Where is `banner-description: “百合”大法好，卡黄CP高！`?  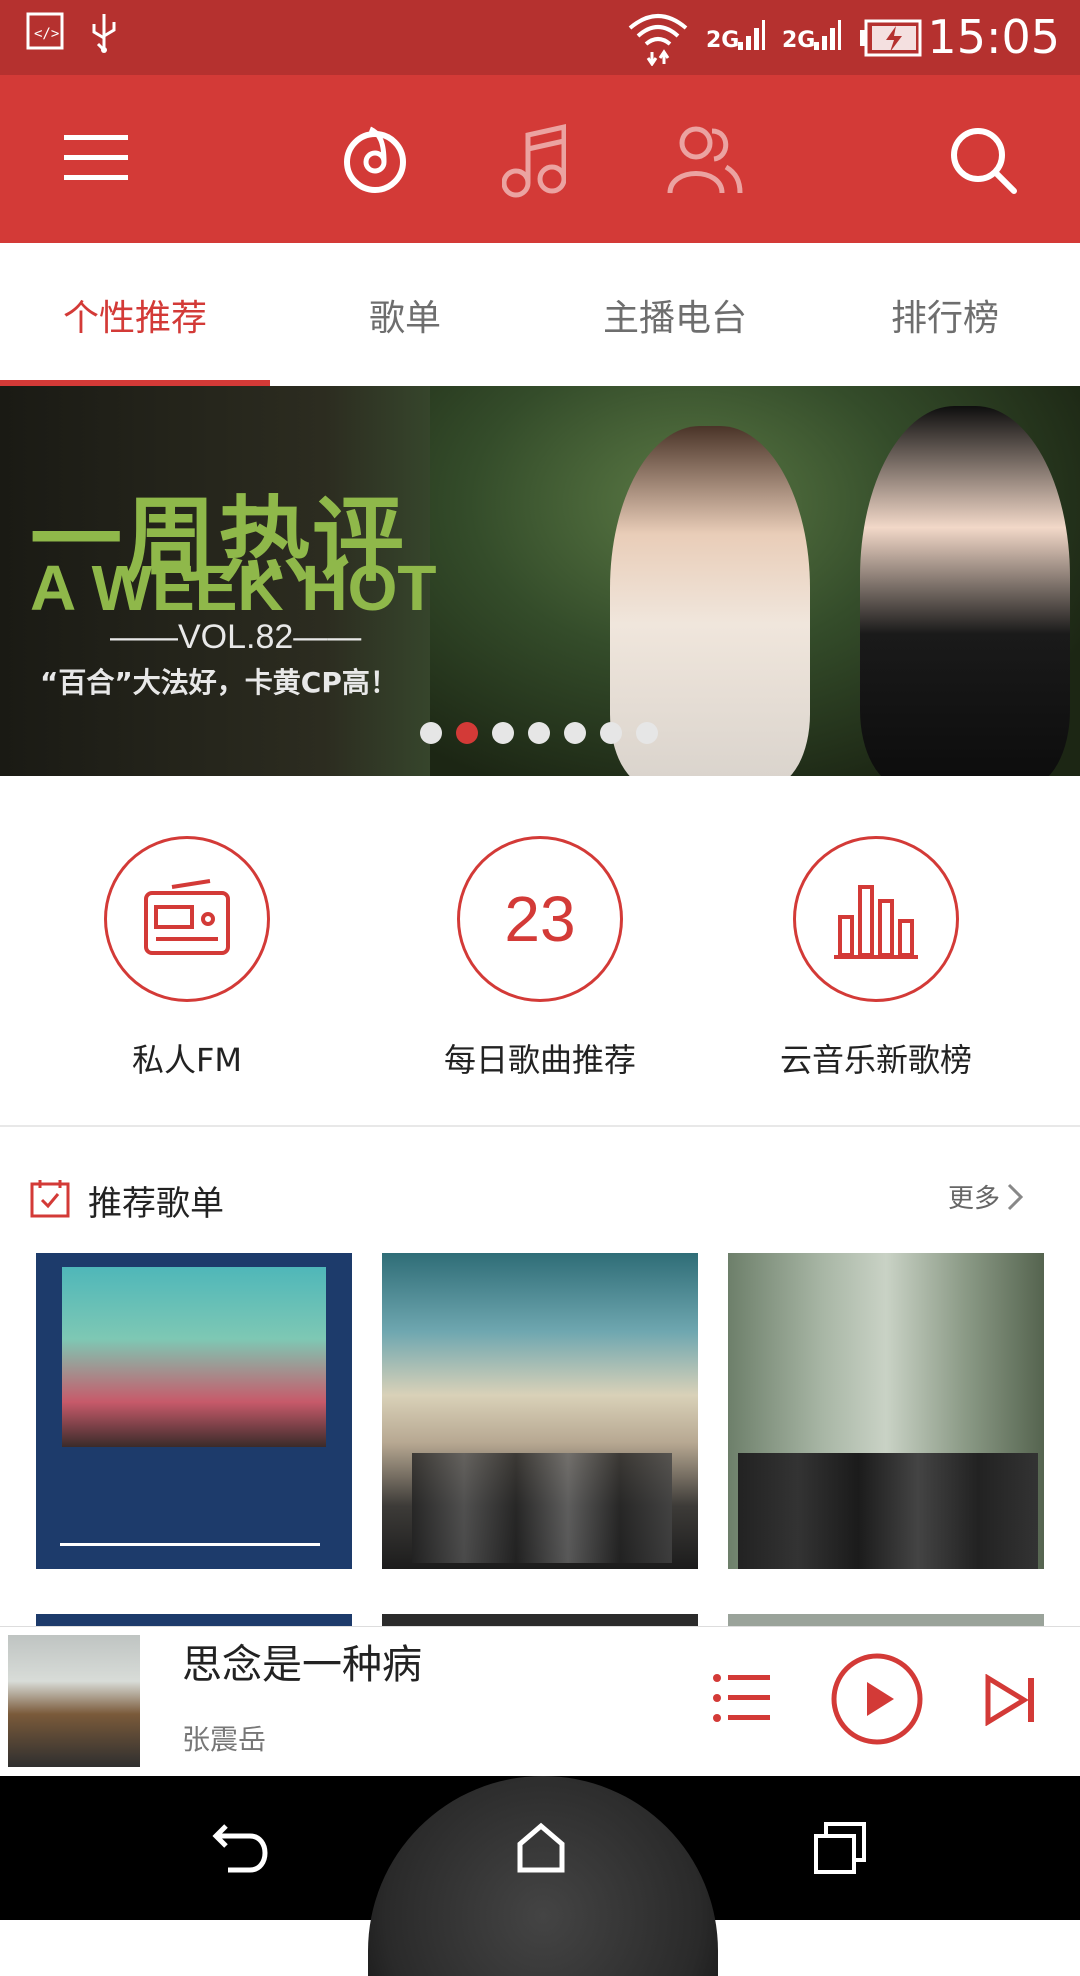 banner-description: “百合”大法好，卡黄CP高！ is located at coordinates (219, 682).